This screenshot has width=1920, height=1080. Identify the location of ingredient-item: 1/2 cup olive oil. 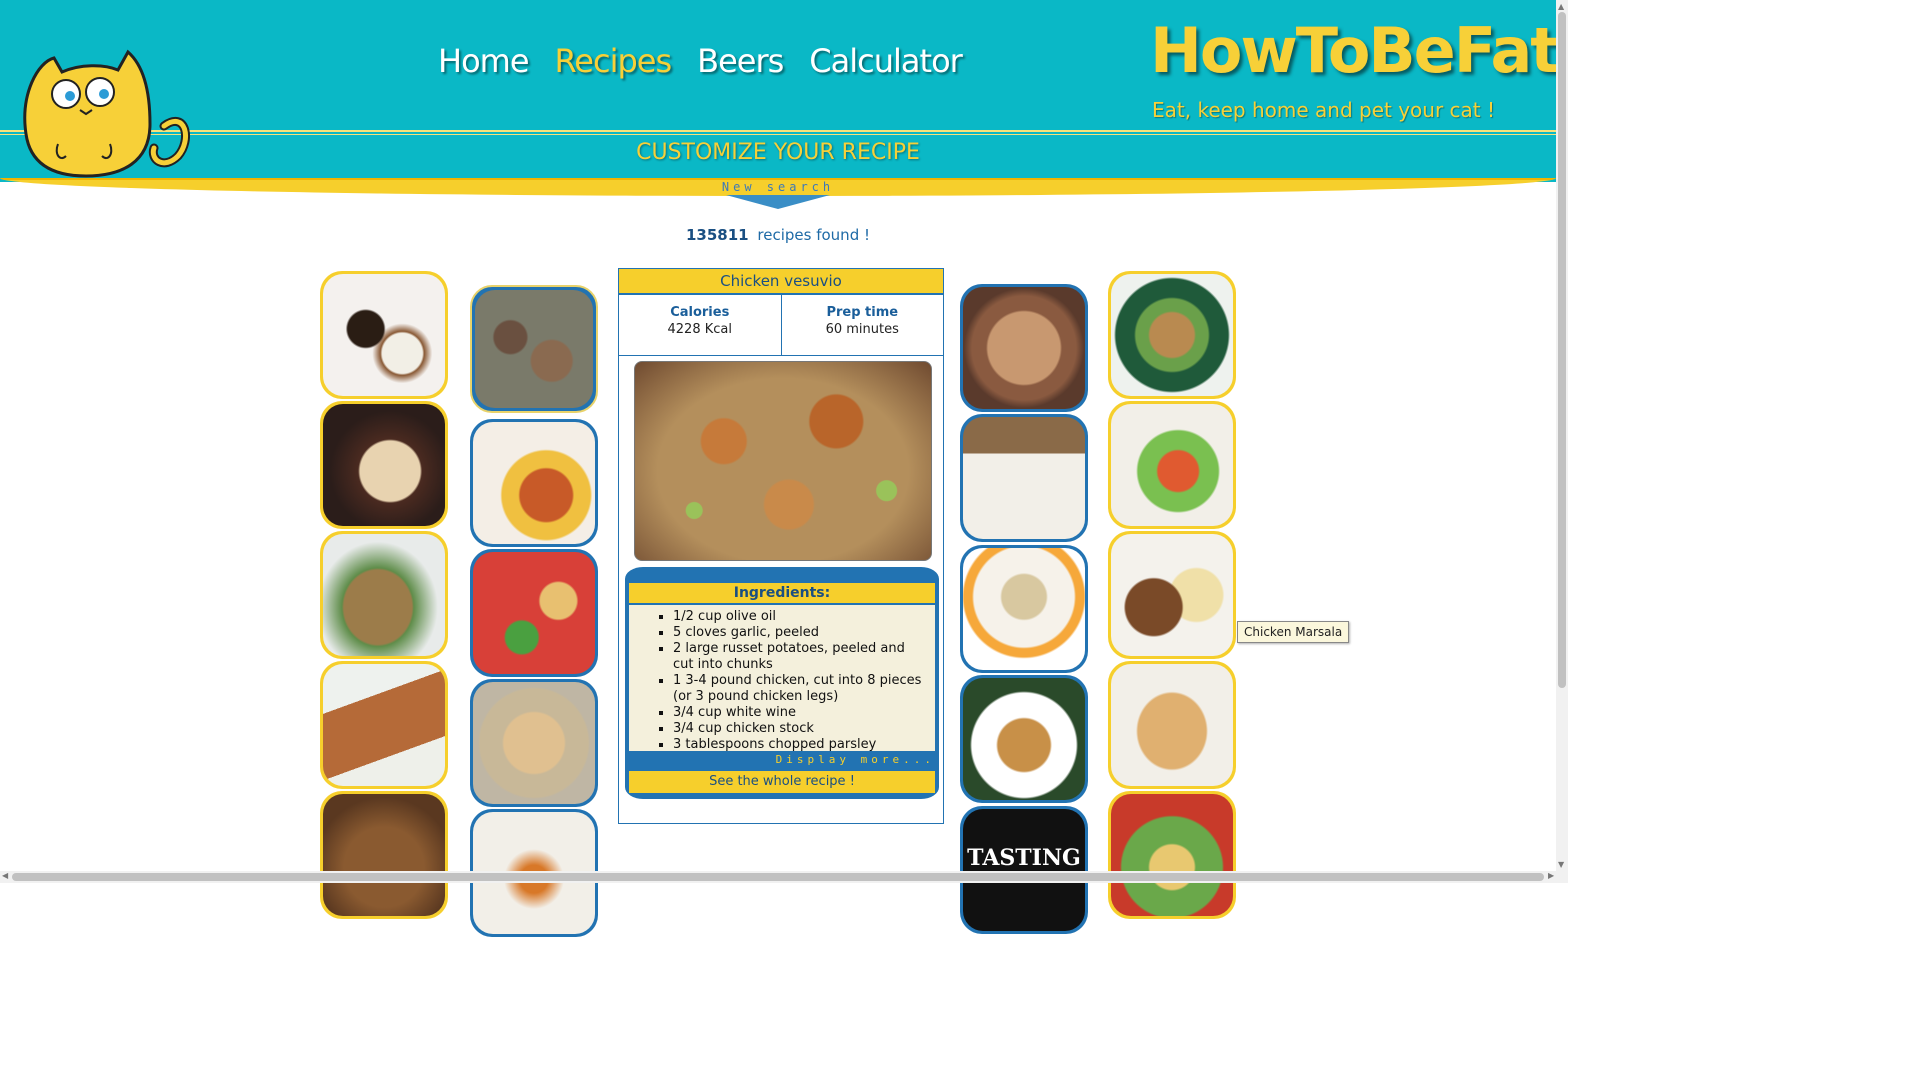
(800, 617).